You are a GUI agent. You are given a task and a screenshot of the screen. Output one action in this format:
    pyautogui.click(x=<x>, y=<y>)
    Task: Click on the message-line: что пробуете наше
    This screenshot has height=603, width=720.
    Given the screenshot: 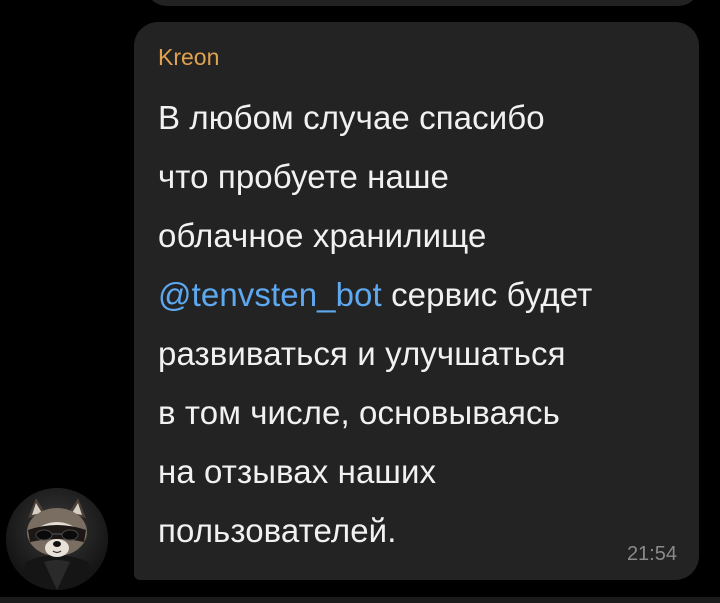 What is the action you would take?
    pyautogui.click(x=303, y=176)
    